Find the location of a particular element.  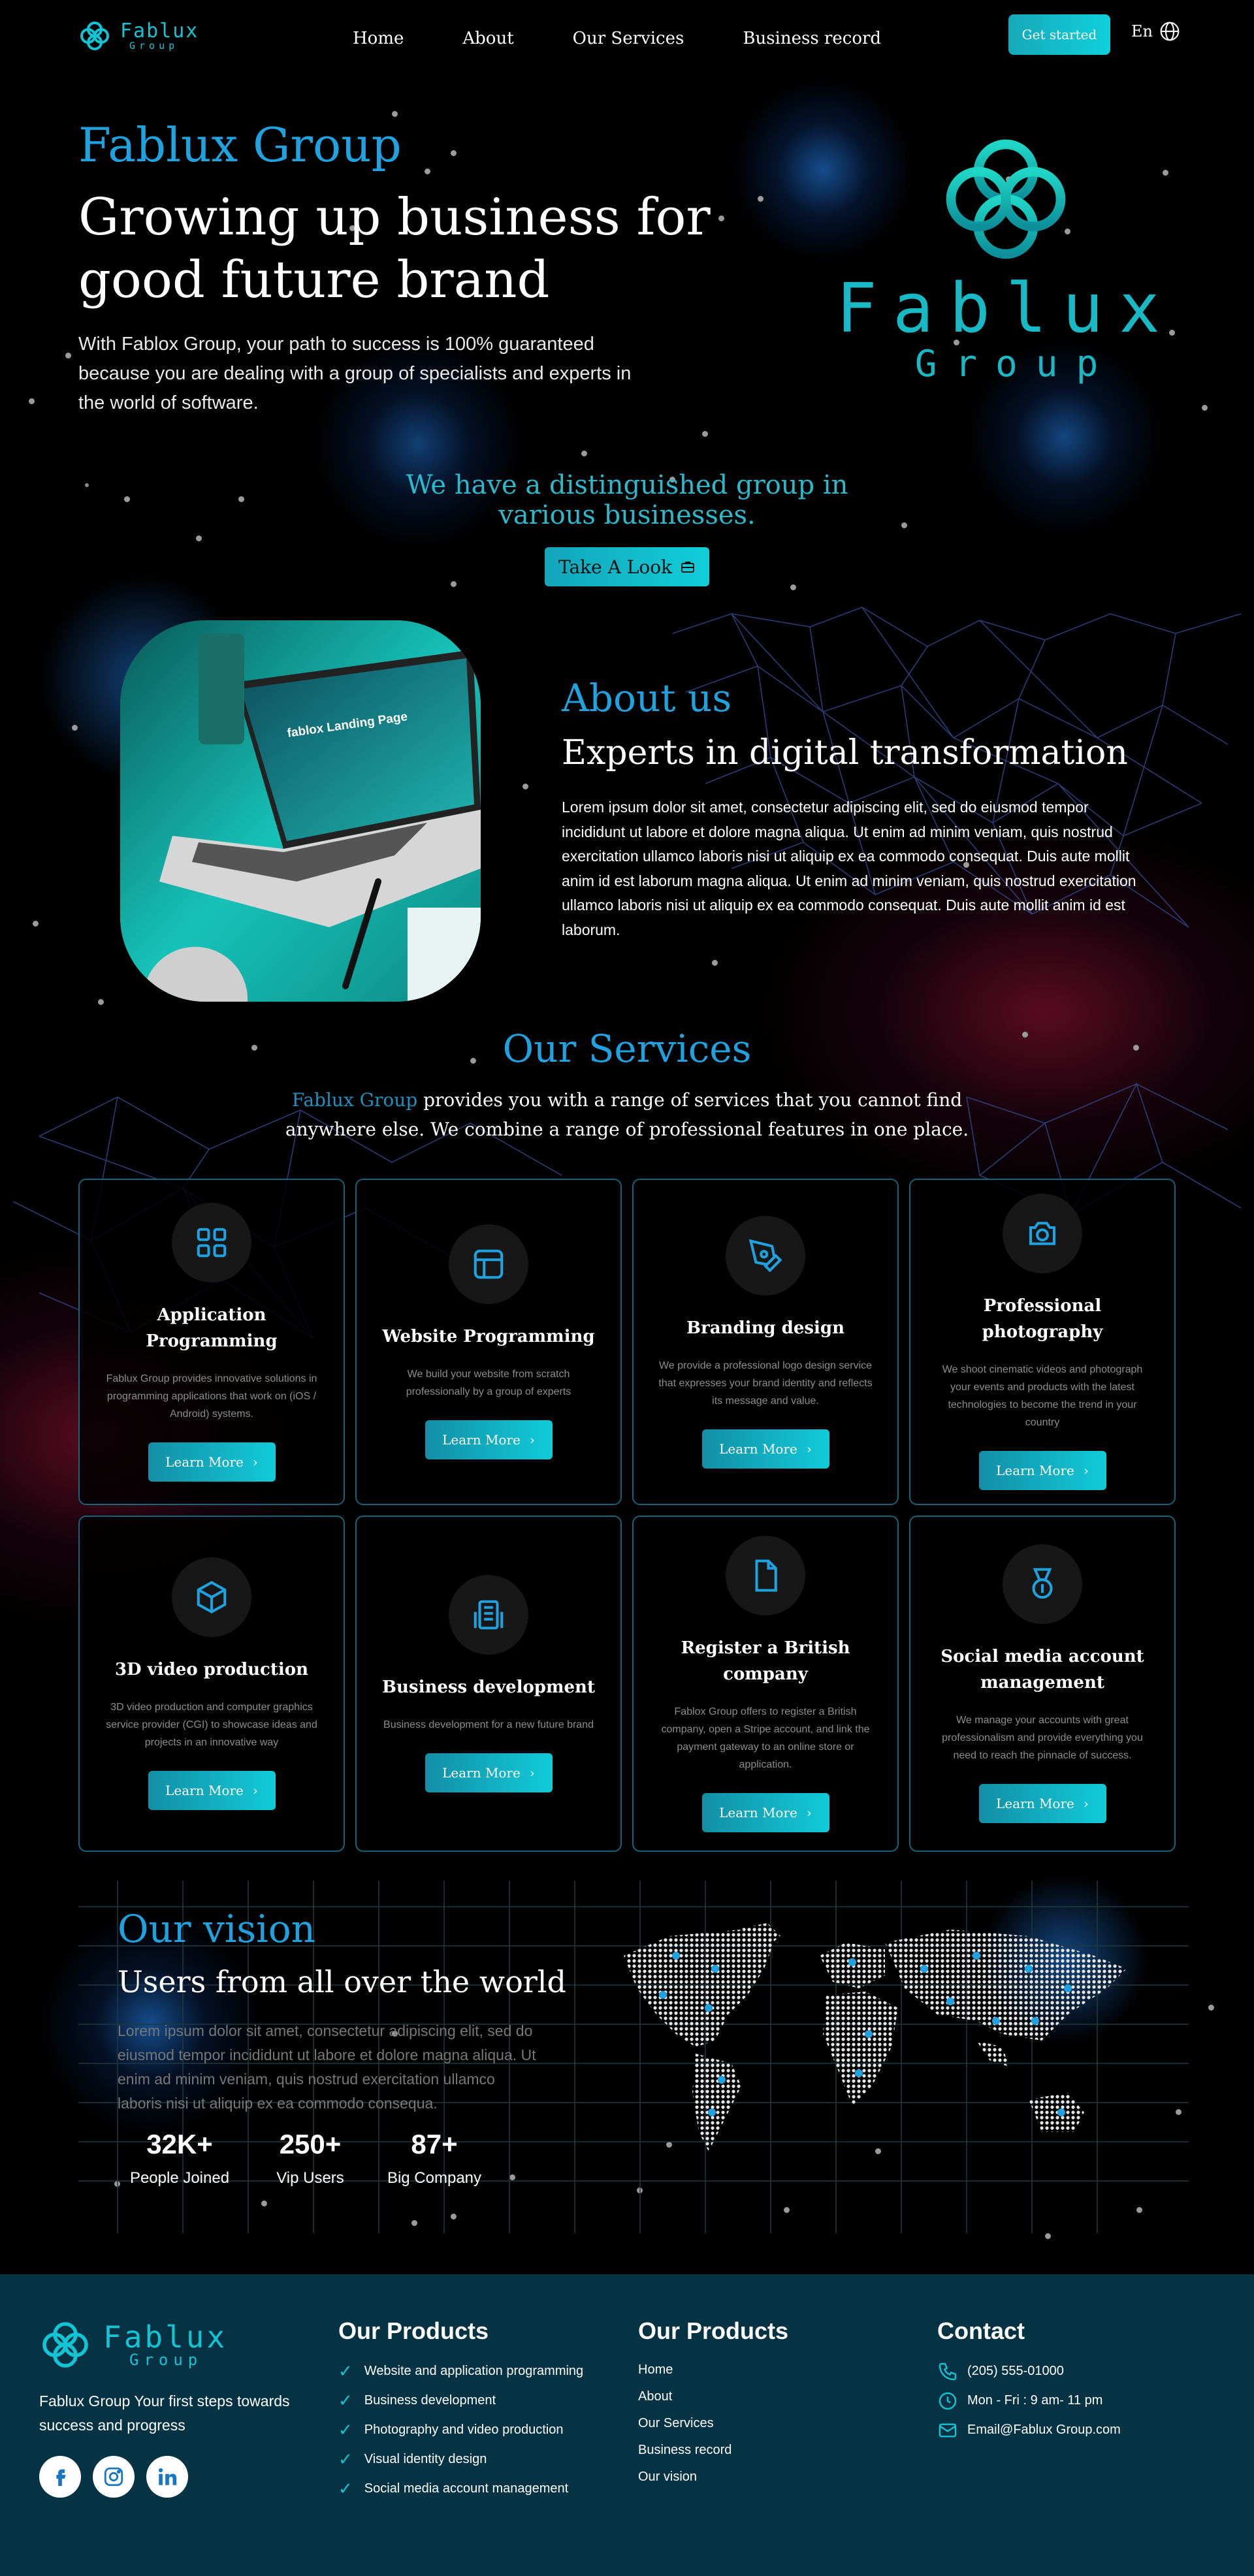

hero-logo: Fablux Group is located at coordinates (1006, 261).